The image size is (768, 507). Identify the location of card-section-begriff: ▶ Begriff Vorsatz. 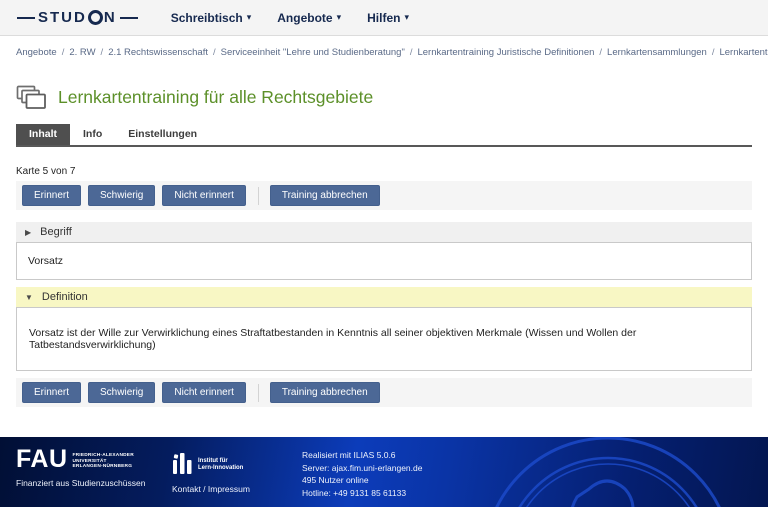
(384, 251).